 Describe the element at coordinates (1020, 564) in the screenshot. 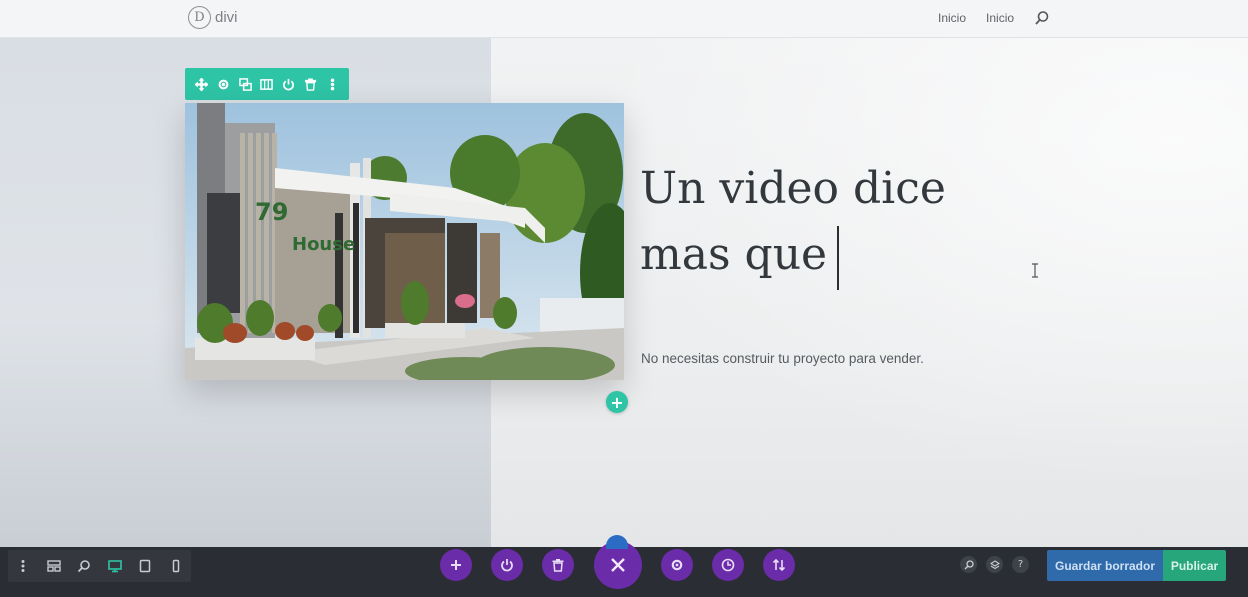

I see `help-icon: ?` at that location.